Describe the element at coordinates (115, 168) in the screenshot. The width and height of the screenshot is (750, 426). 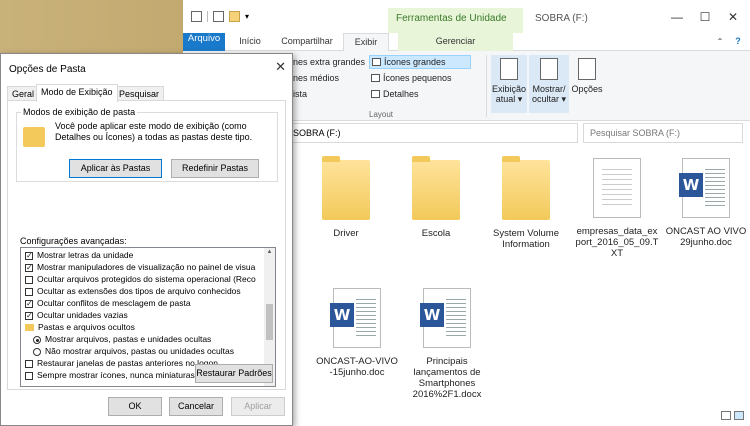
I see `apply-to-folders-button: Aplicar às Pastas` at that location.